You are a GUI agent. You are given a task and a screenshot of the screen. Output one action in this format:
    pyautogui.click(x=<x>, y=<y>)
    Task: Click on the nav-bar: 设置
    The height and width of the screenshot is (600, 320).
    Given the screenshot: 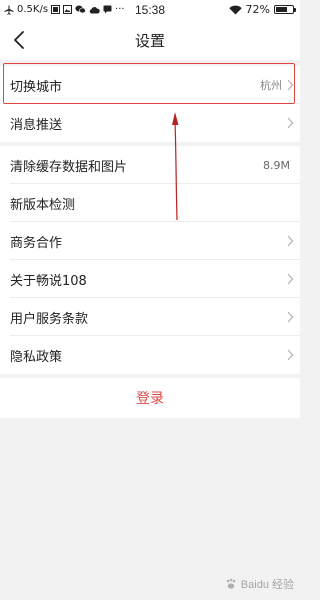 What is the action you would take?
    pyautogui.click(x=150, y=40)
    